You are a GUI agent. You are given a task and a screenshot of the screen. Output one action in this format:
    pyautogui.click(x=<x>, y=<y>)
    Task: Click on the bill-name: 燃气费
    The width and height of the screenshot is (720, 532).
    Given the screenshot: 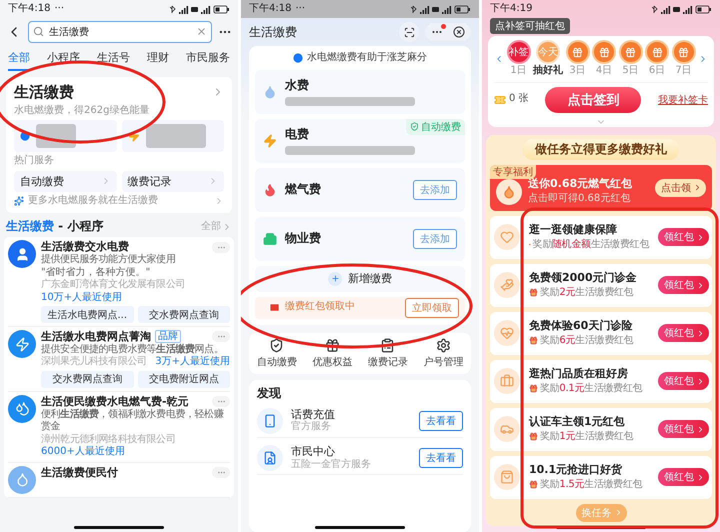 What is the action you would take?
    pyautogui.click(x=303, y=189)
    